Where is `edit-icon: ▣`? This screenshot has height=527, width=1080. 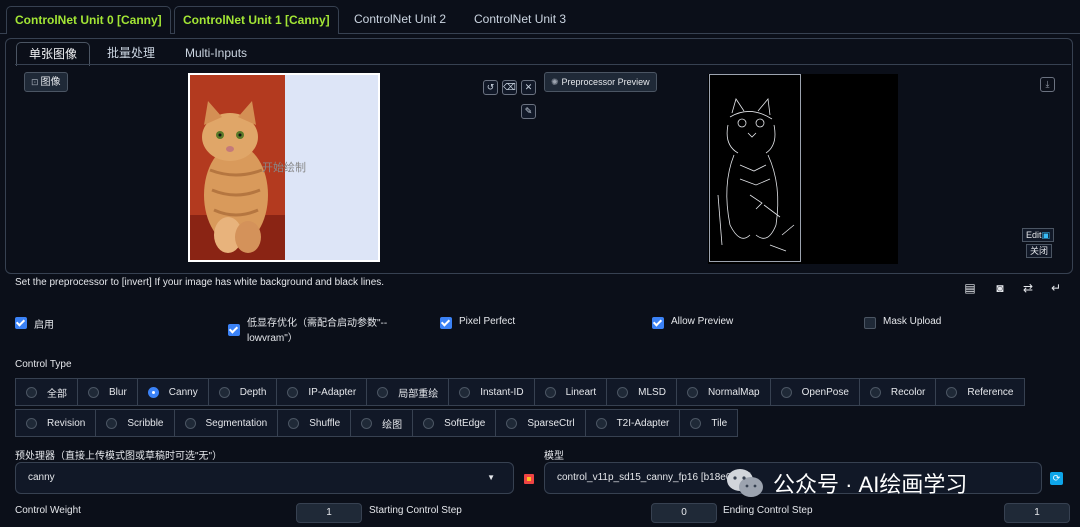
edit-icon: ▣ is located at coordinates (1046, 235).